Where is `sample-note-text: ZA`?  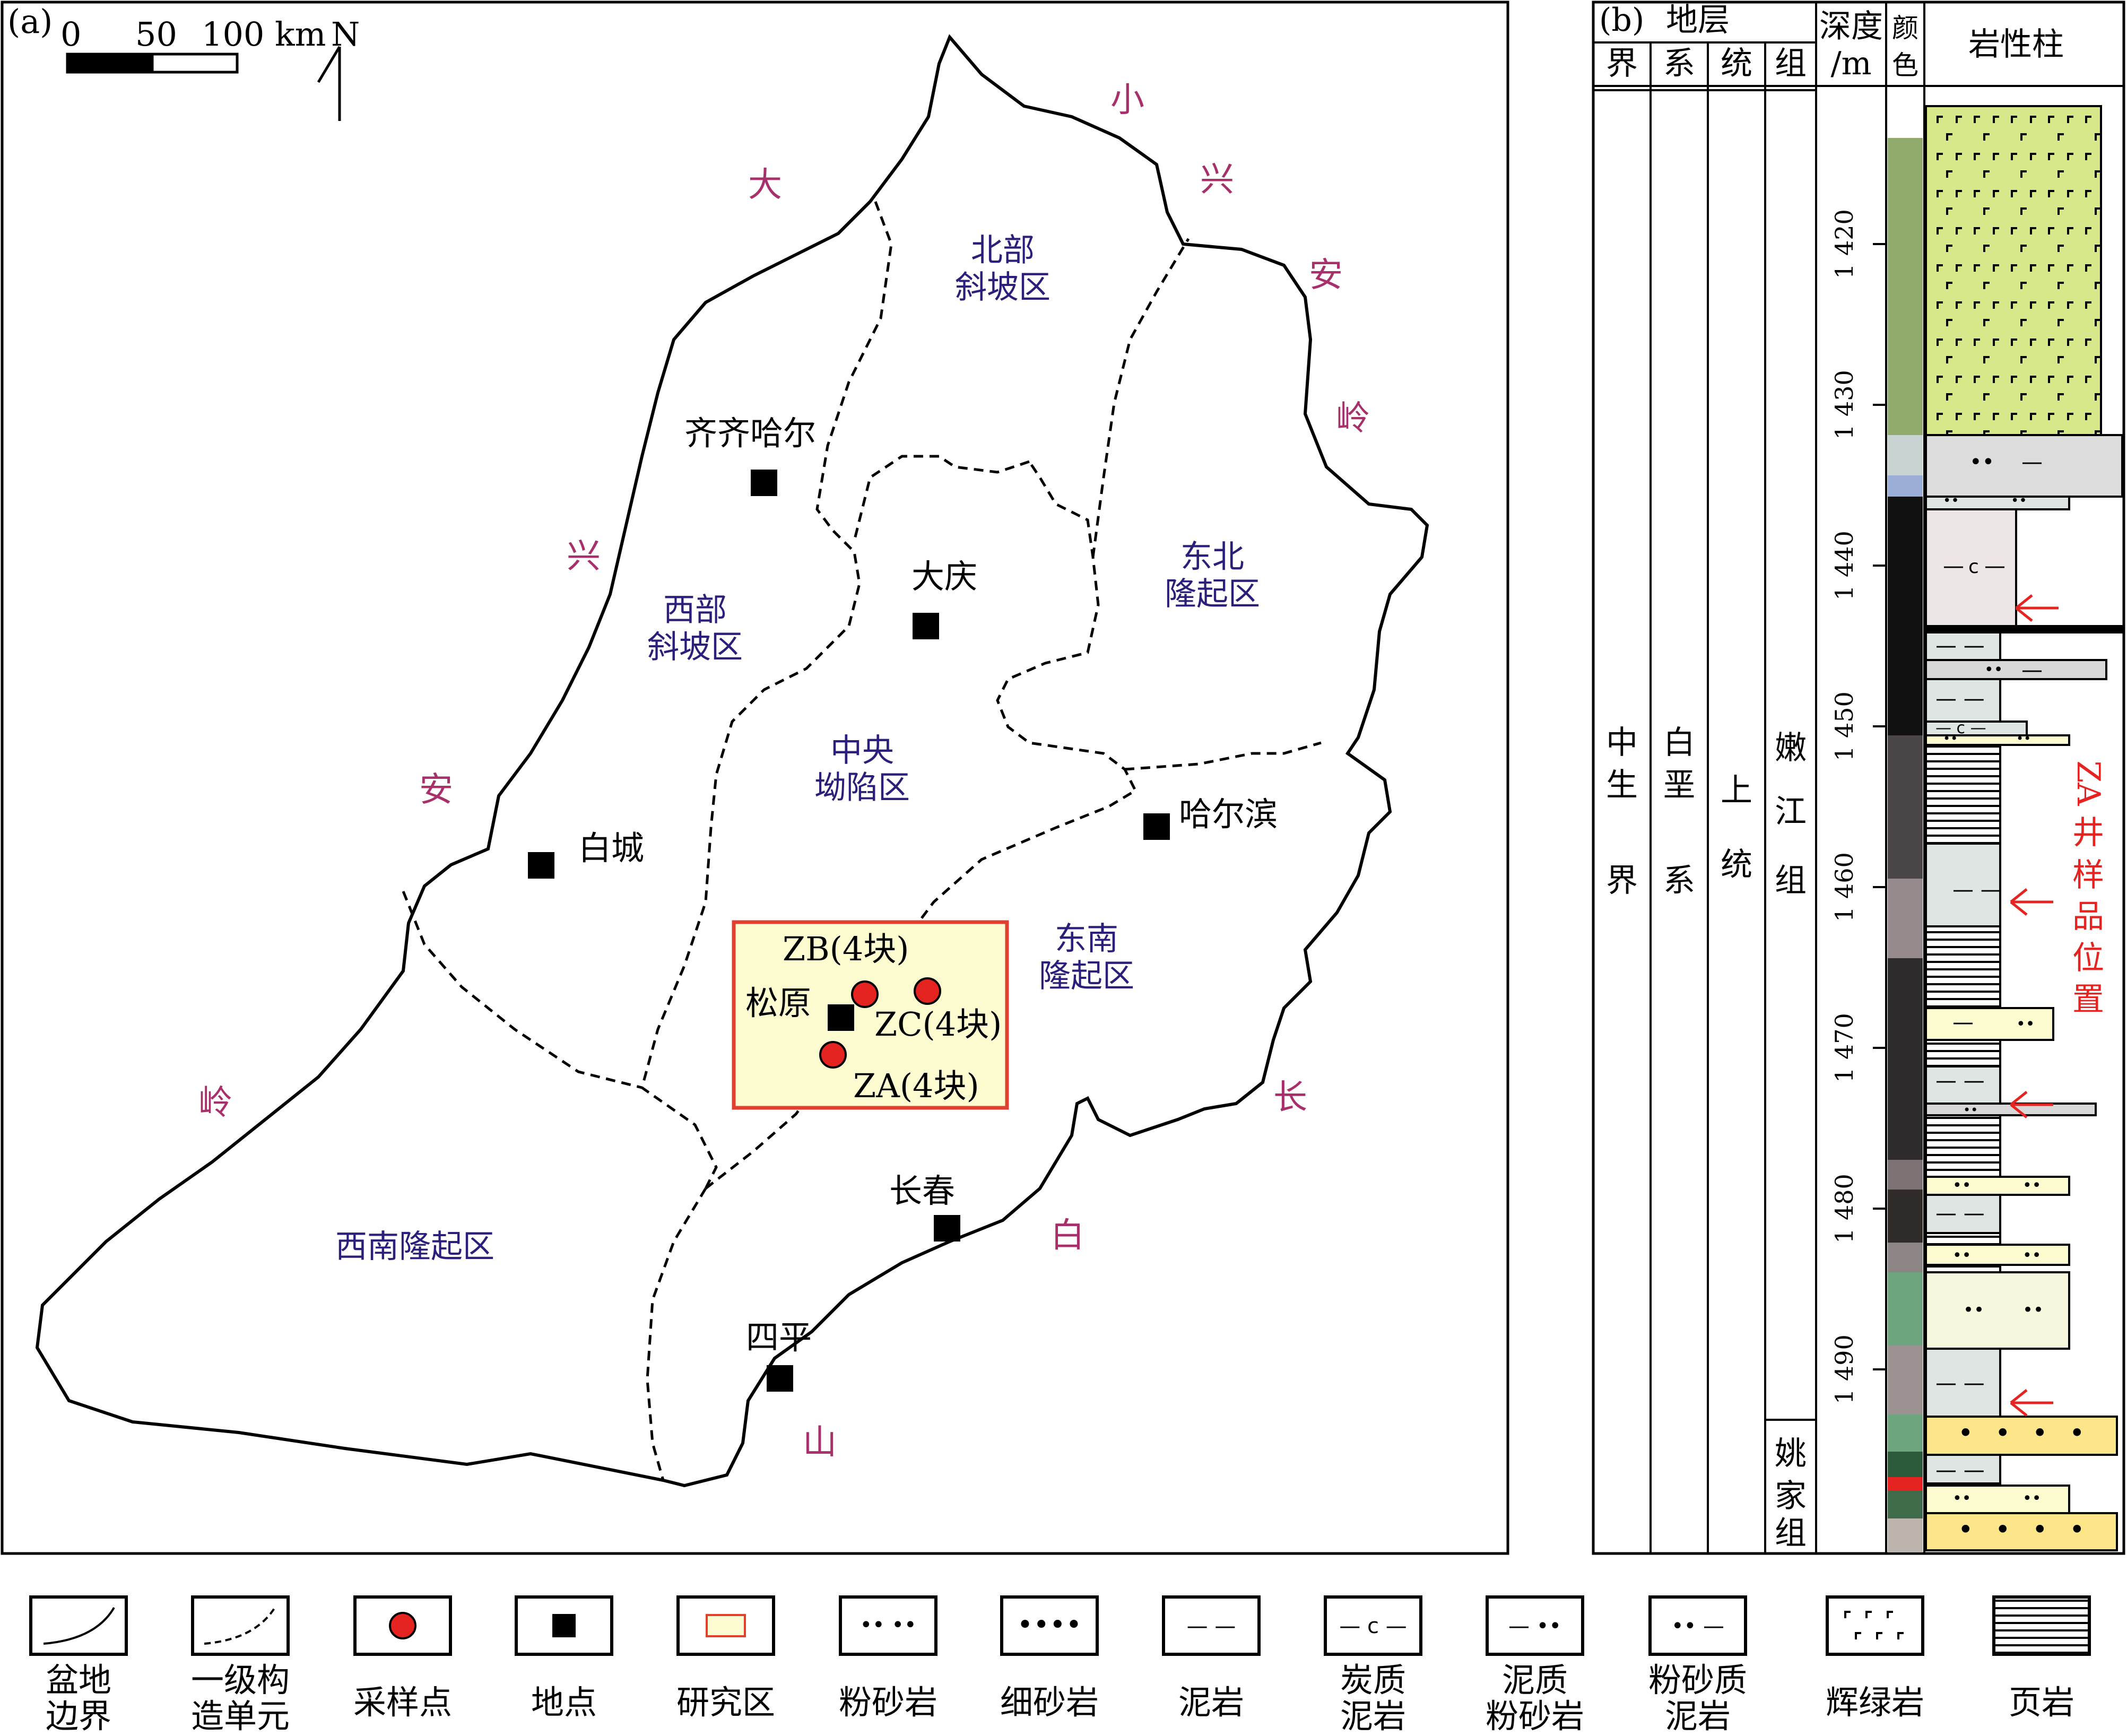 sample-note-text: ZA is located at coordinates (2088, 783).